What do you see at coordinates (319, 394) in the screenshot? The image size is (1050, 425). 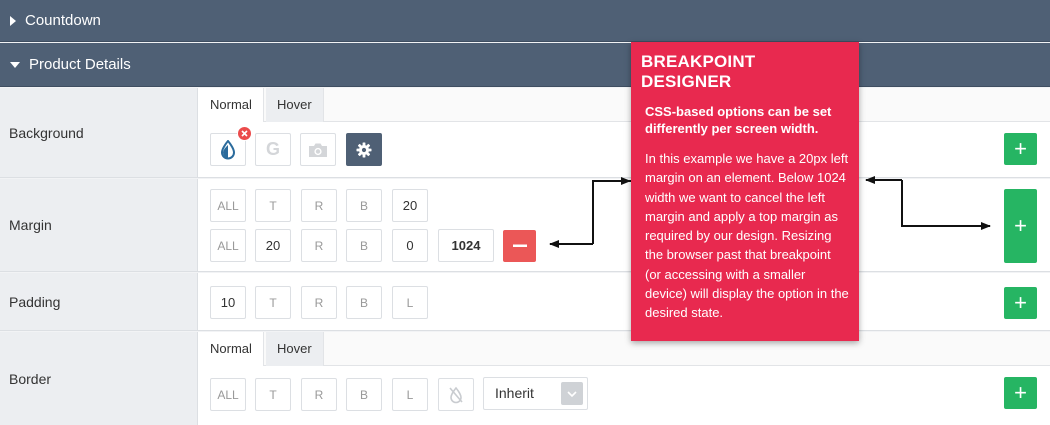 I see `border-right-input: R` at bounding box center [319, 394].